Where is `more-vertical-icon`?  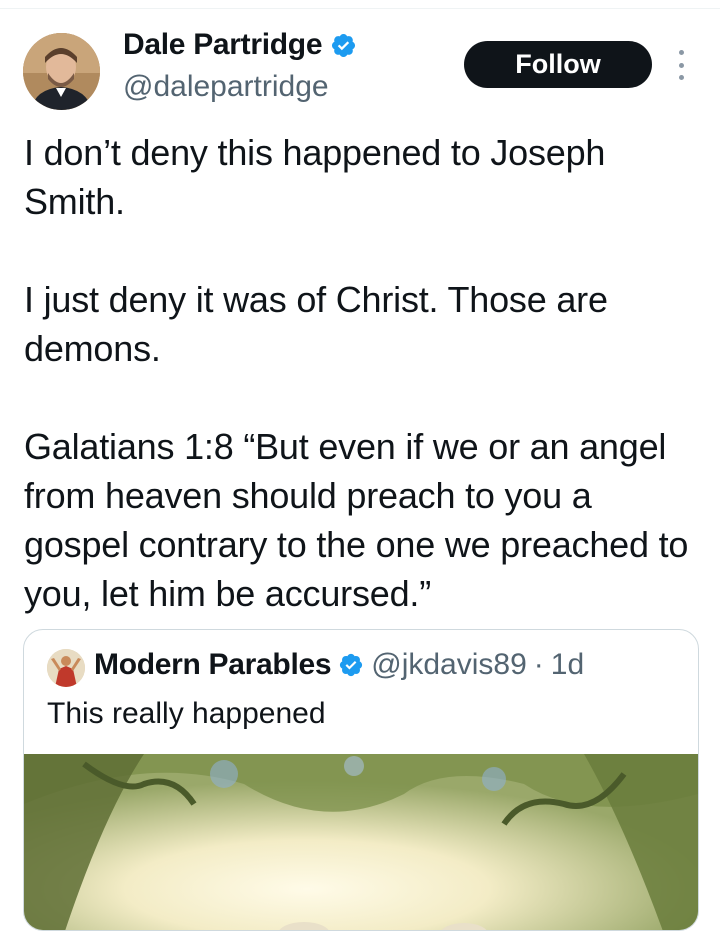
more-vertical-icon is located at coordinates (681, 65).